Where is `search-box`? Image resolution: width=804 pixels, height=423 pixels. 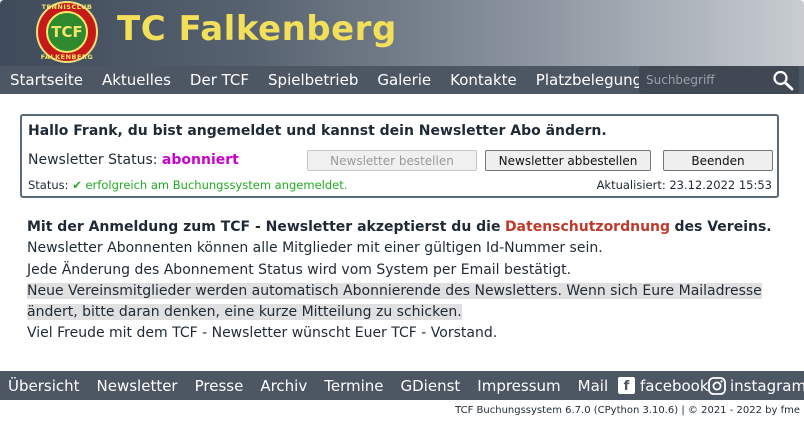
search-box is located at coordinates (719, 80).